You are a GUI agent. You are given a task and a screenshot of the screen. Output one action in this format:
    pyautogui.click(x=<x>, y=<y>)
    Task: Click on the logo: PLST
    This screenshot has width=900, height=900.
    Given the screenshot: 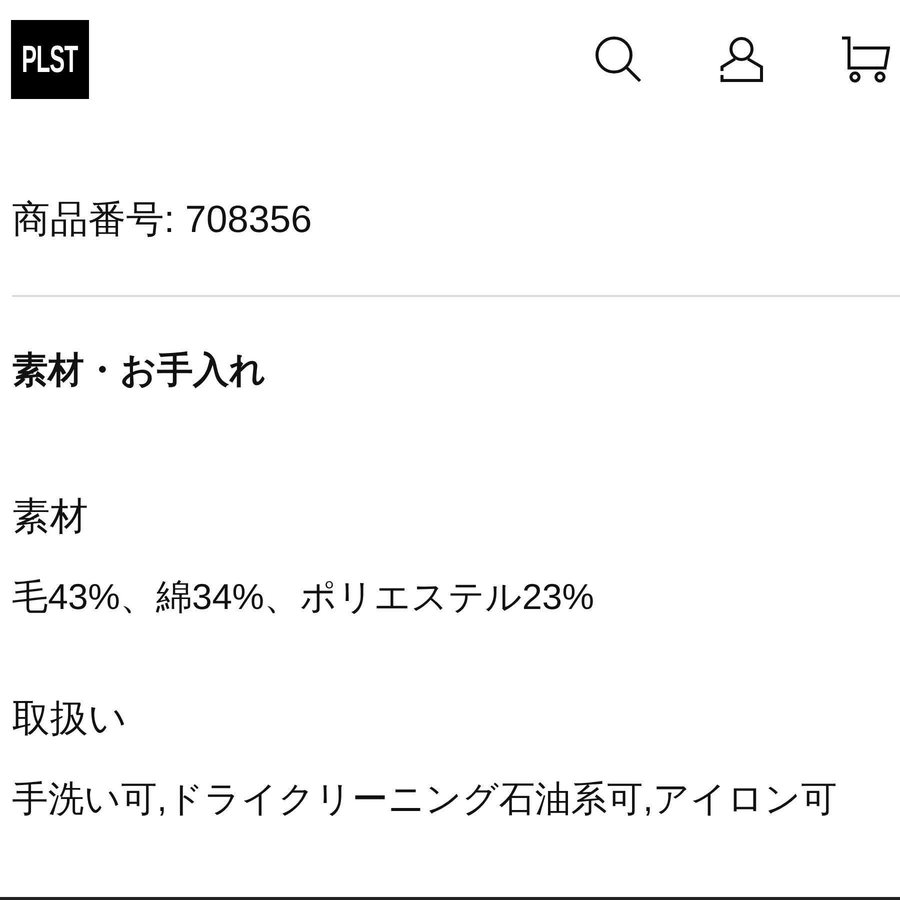 What is the action you would take?
    pyautogui.click(x=50, y=59)
    